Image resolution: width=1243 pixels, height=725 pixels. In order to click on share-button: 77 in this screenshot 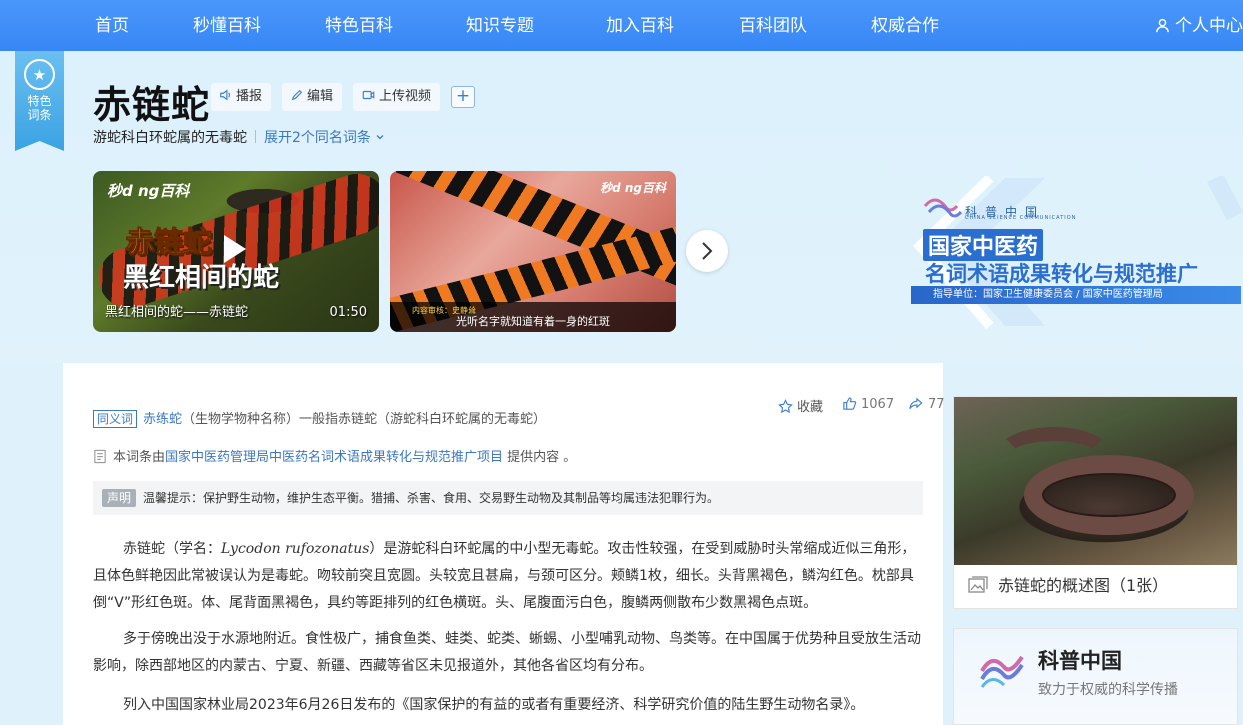, I will do `click(926, 404)`.